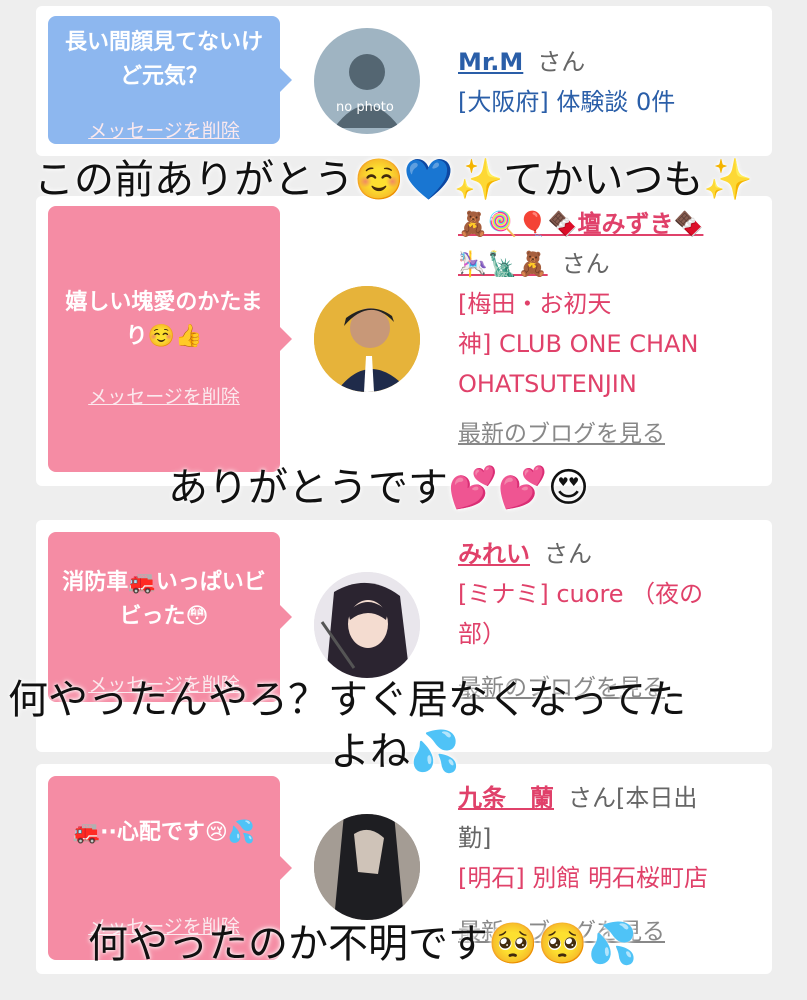 This screenshot has width=807, height=1000. What do you see at coordinates (164, 832) in the screenshot?
I see `message-text: 🚒··心配です😢💦` at bounding box center [164, 832].